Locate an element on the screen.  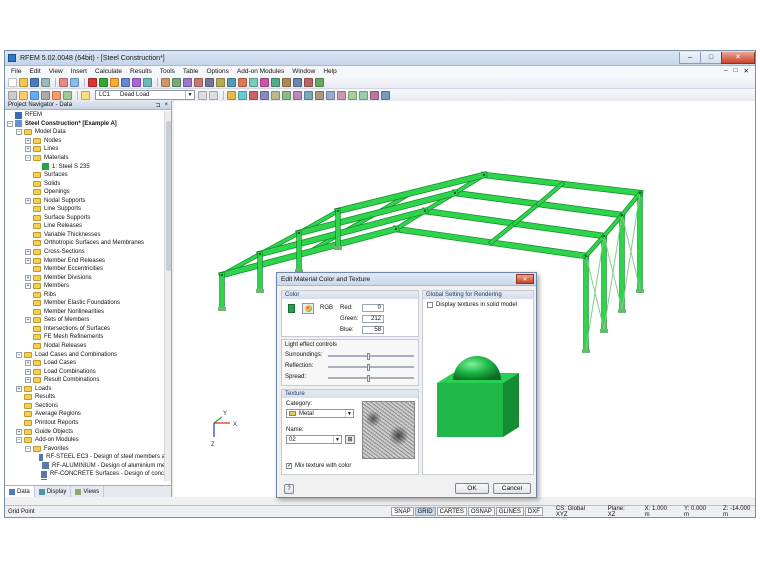
tree-item: − Favorites is located at coordinates (88, 448).